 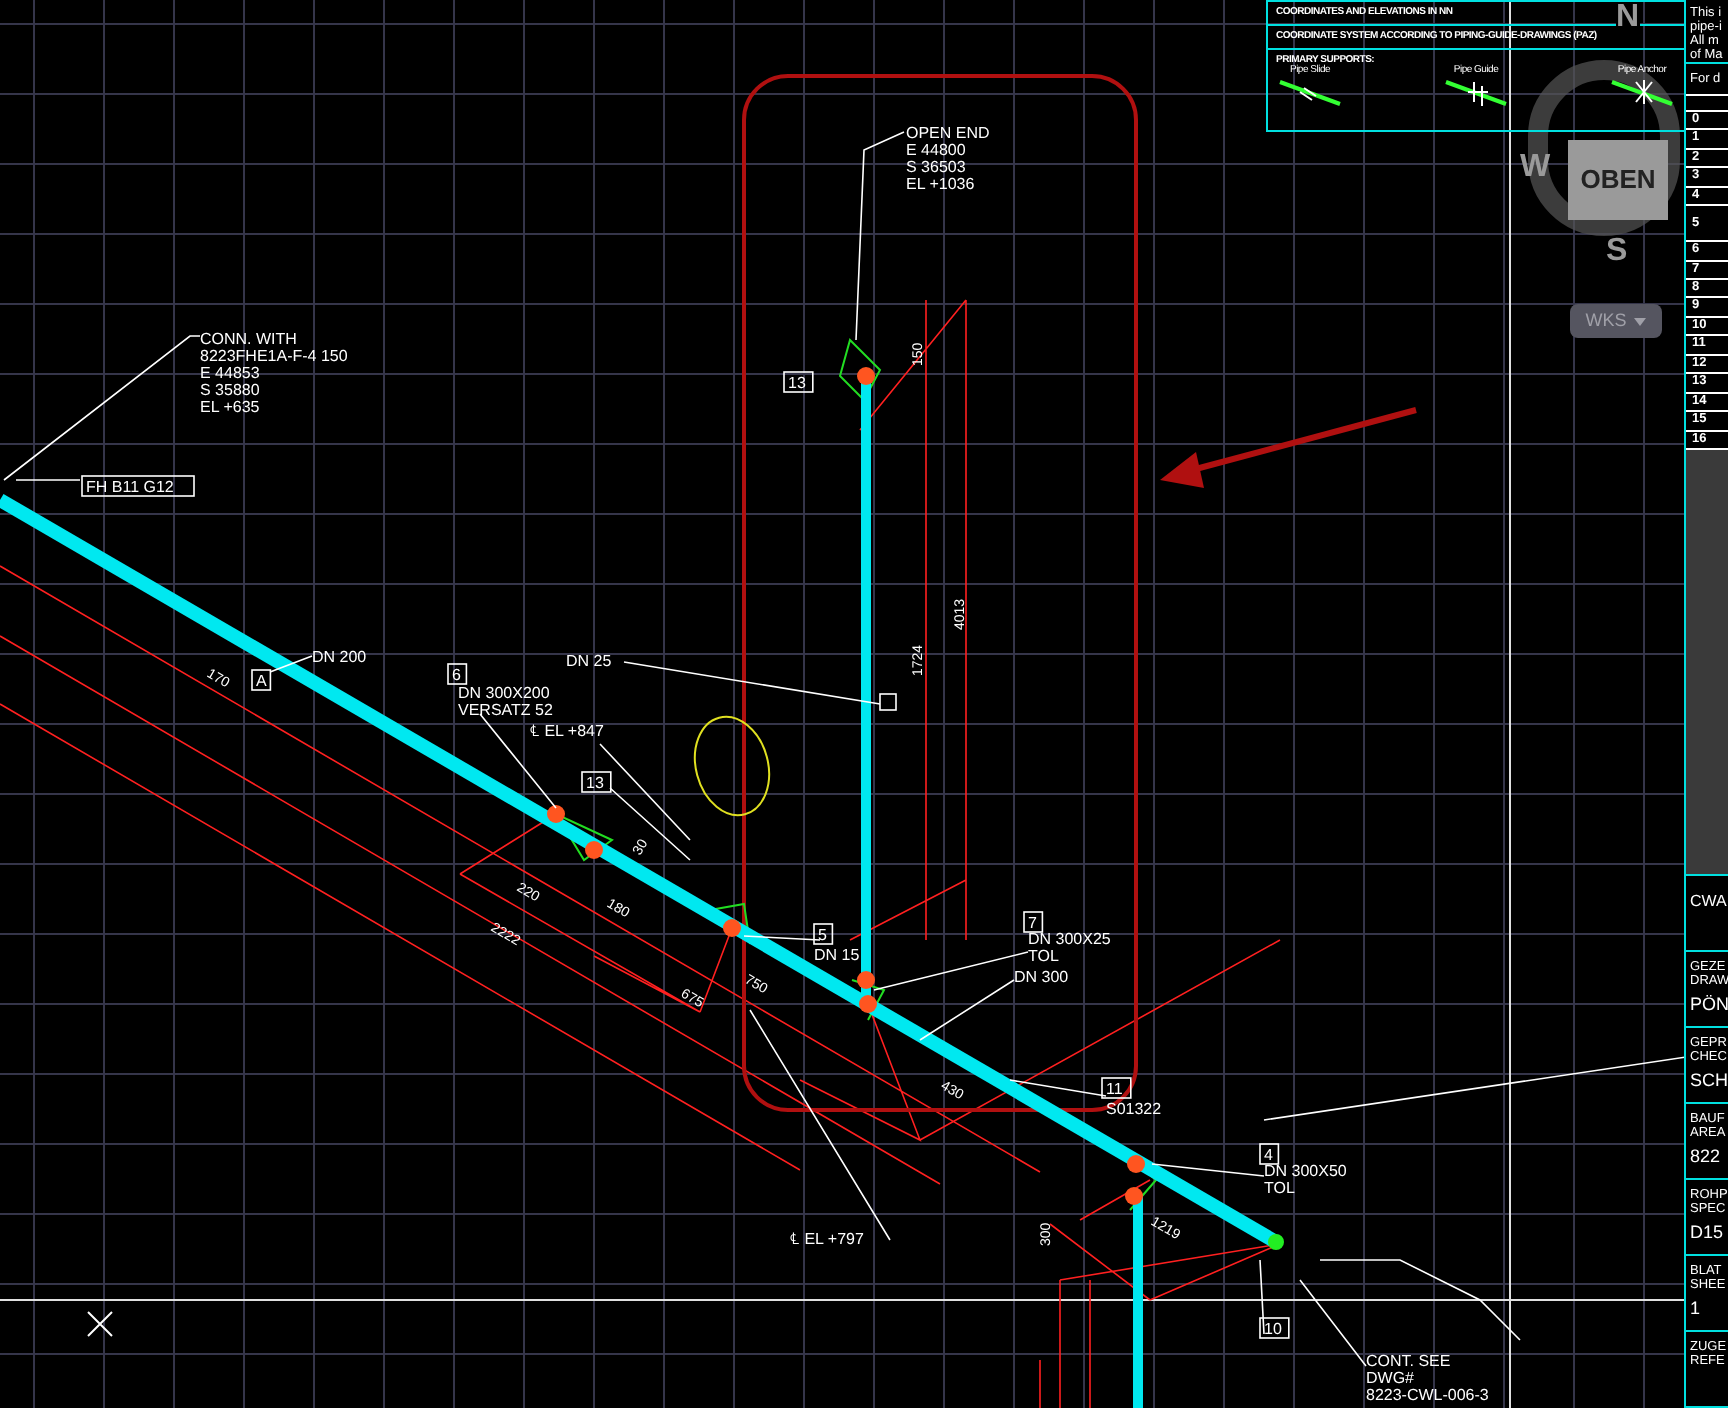 What do you see at coordinates (1709, 900) in the screenshot?
I see `field-text: CWA` at bounding box center [1709, 900].